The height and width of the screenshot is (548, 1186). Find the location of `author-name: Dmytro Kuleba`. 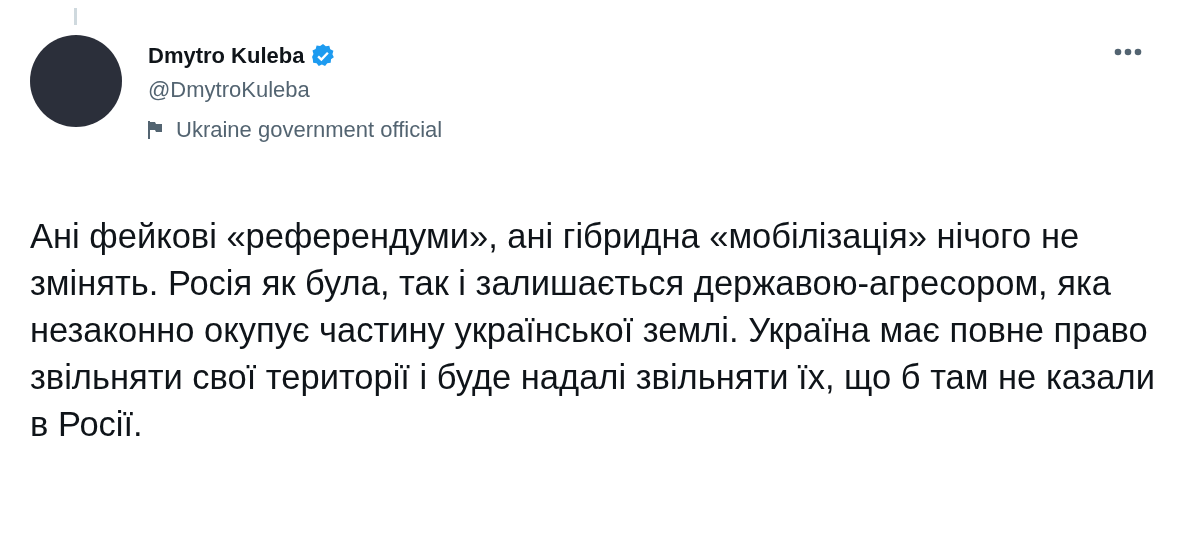

author-name: Dmytro Kuleba is located at coordinates (226, 56).